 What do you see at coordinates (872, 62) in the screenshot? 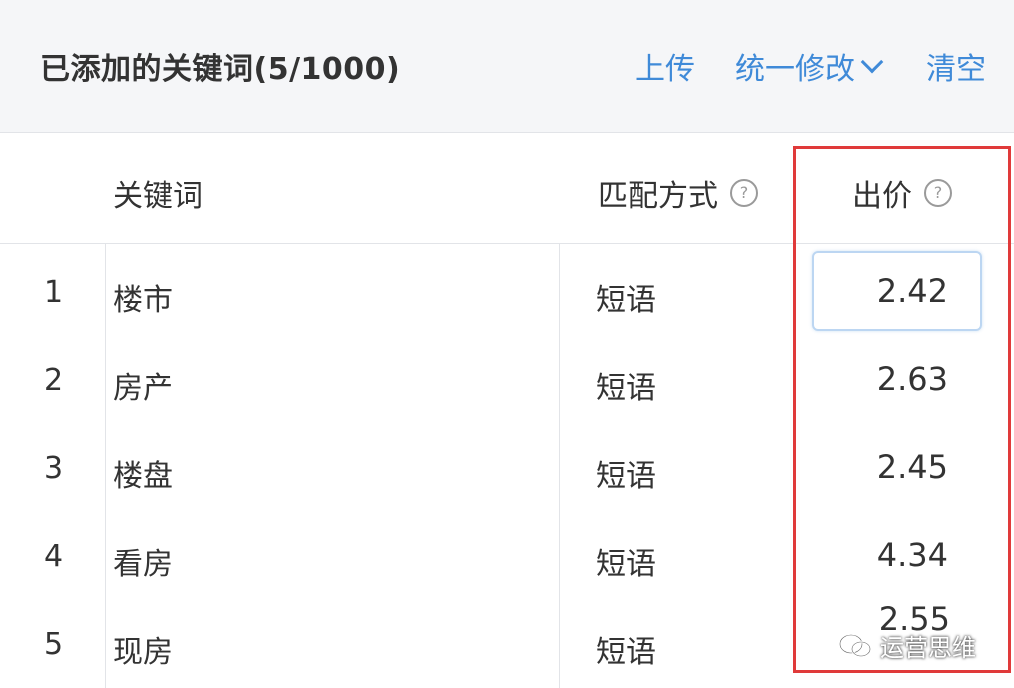
I see `chevron-down-icon` at bounding box center [872, 62].